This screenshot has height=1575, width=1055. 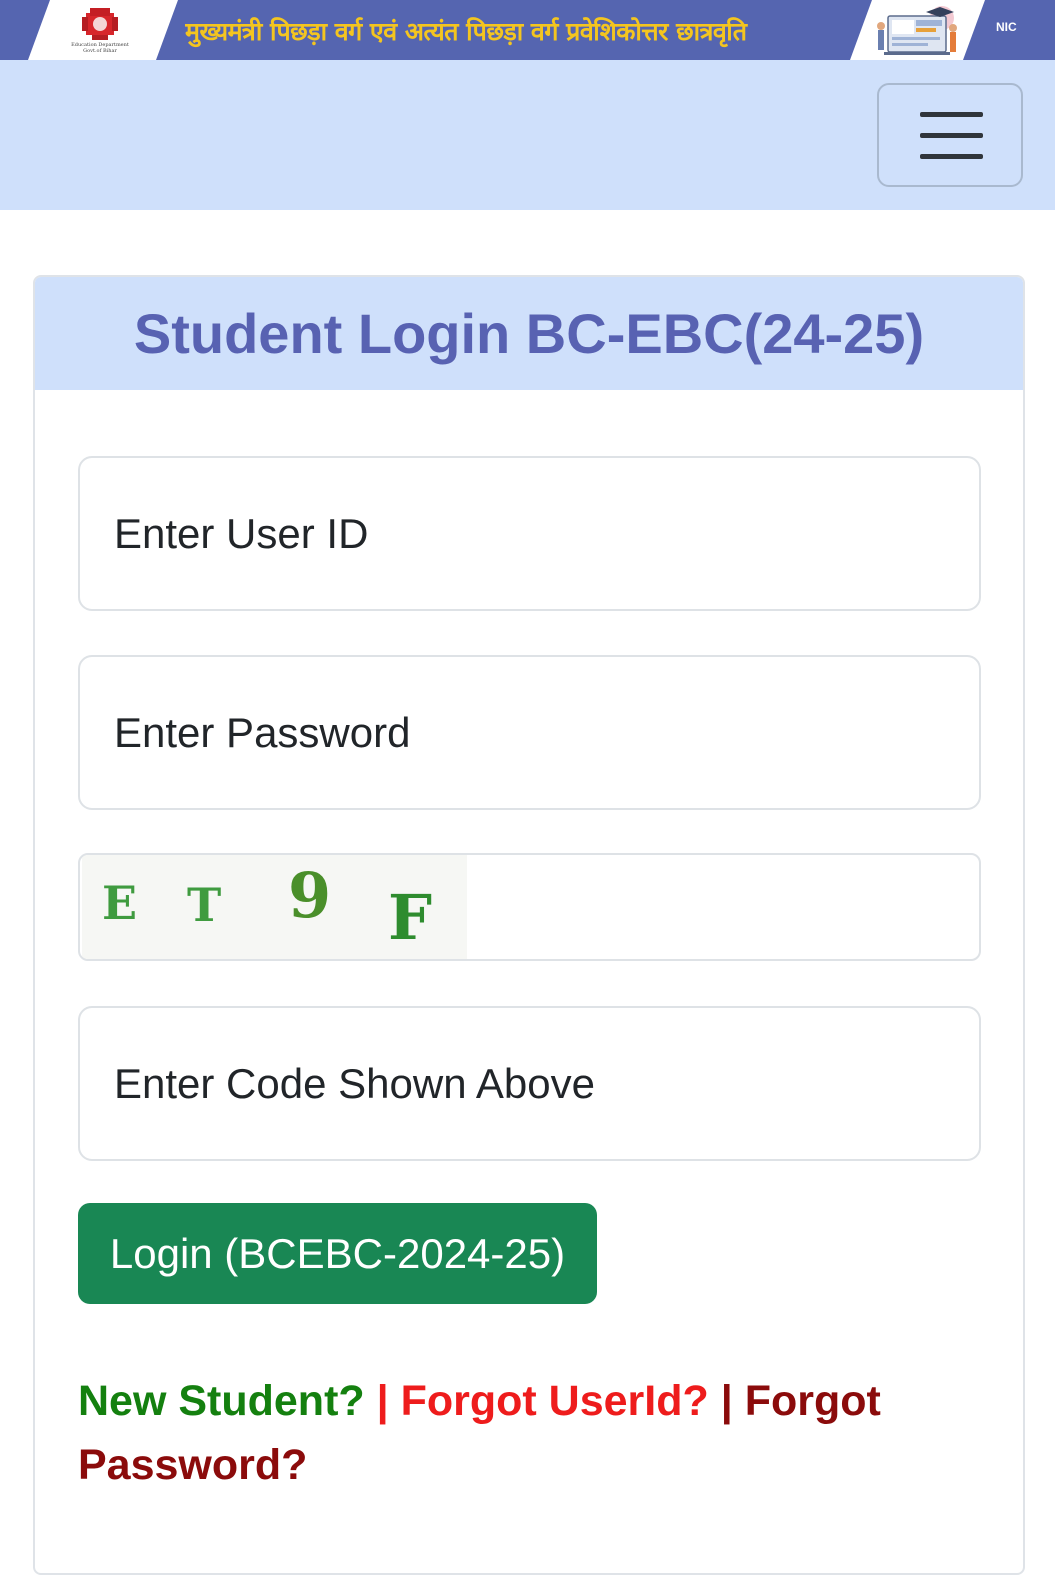 I want to click on password-field: Enter Password, so click(x=529, y=732).